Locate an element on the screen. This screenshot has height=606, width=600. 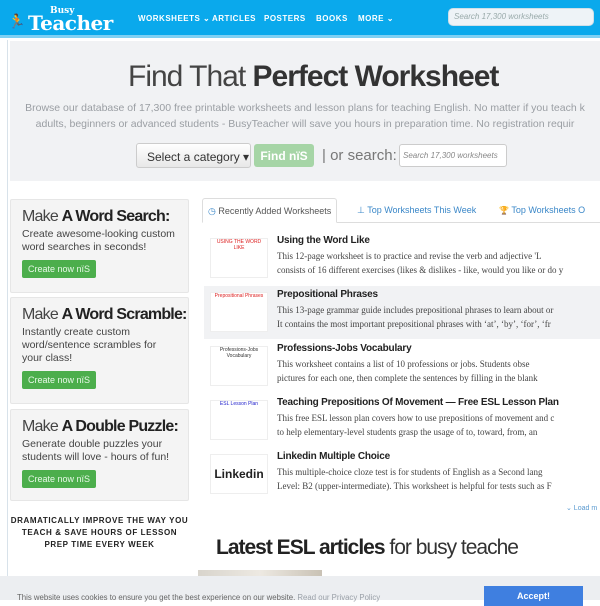
header-search-input: Search 17,300 worksheets is located at coordinates (521, 17).